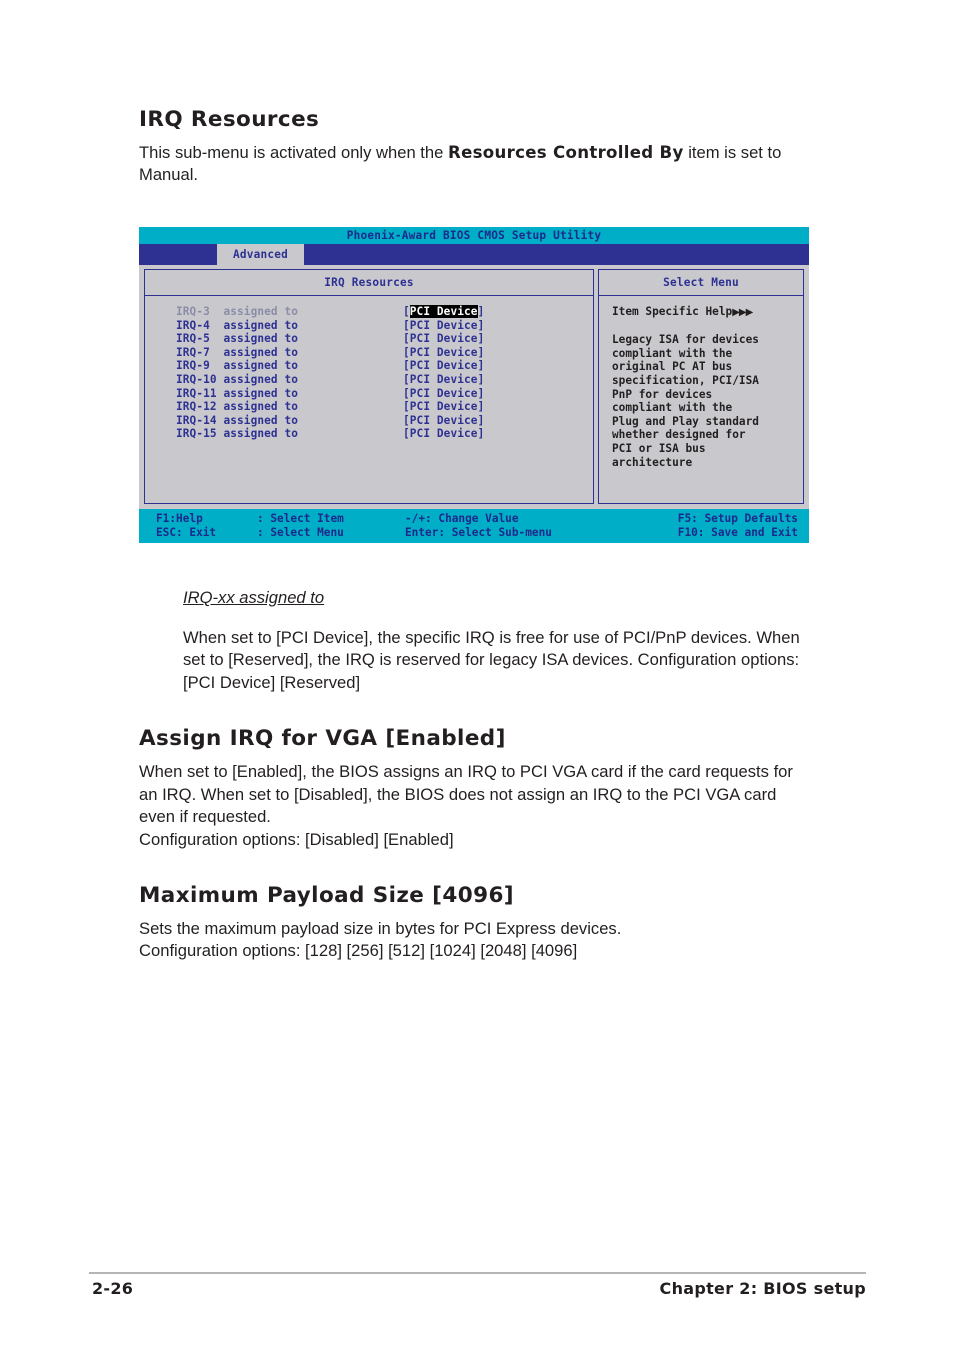 This screenshot has width=954, height=1351. What do you see at coordinates (198, 533) in the screenshot?
I see `key-esc-exit: ESC: Exit` at bounding box center [198, 533].